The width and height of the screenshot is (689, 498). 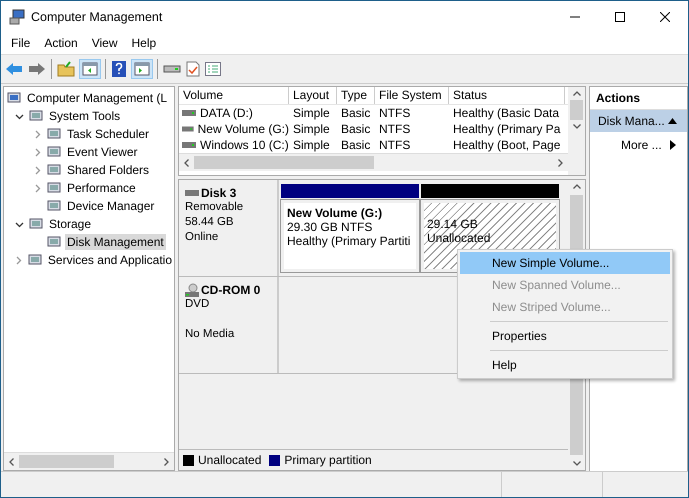 I want to click on disk-name: CD-ROM 0, so click(x=230, y=290).